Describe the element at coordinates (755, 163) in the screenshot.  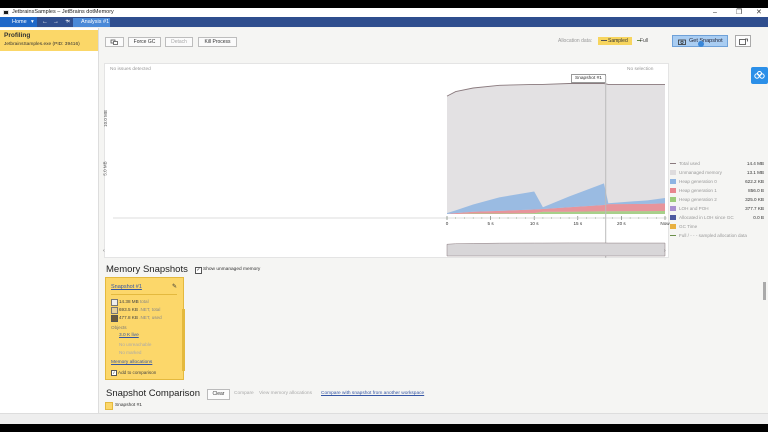
I see `legend-value: 14.4 MB` at that location.